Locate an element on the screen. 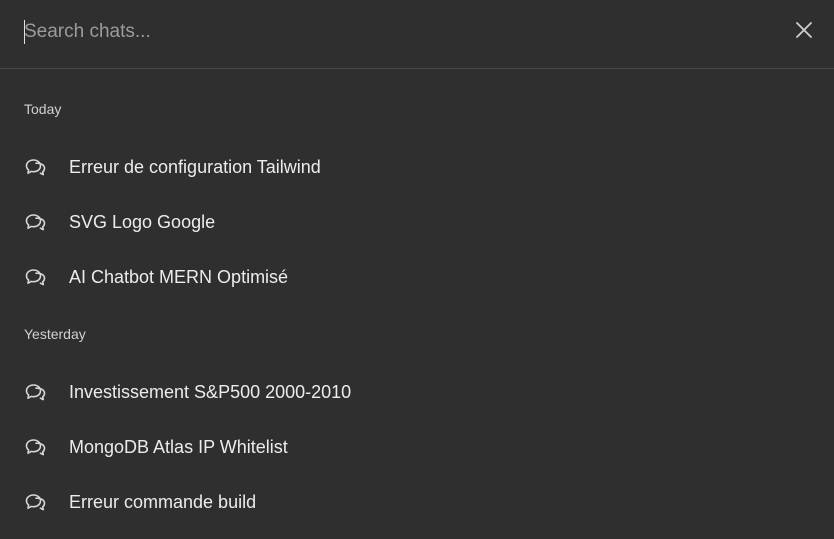 The image size is (834, 539). section-label-today: Today is located at coordinates (43, 109).